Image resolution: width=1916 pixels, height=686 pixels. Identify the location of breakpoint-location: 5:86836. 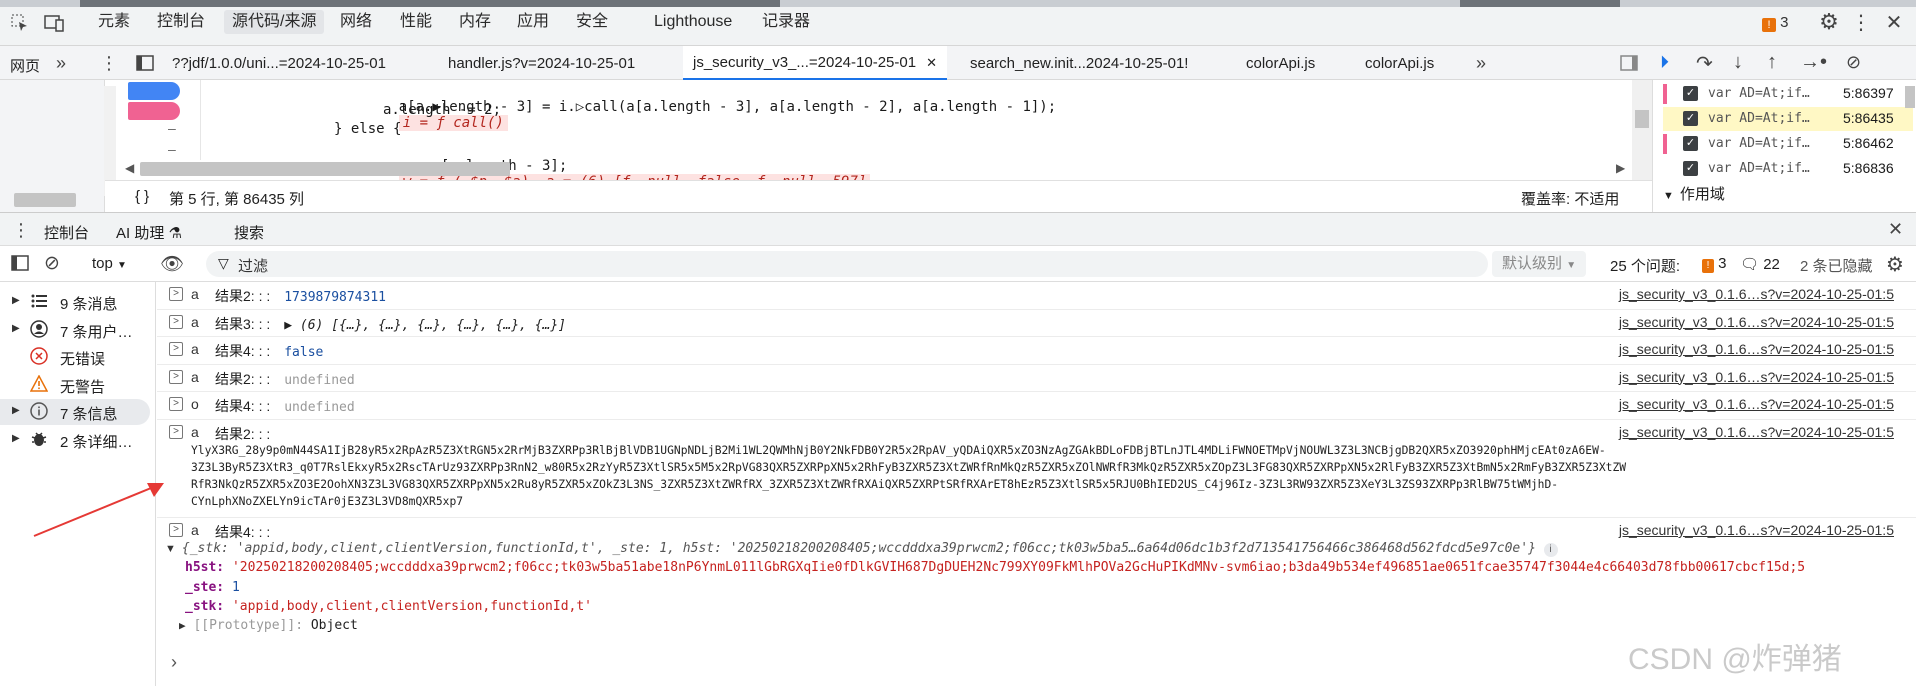
(1868, 168).